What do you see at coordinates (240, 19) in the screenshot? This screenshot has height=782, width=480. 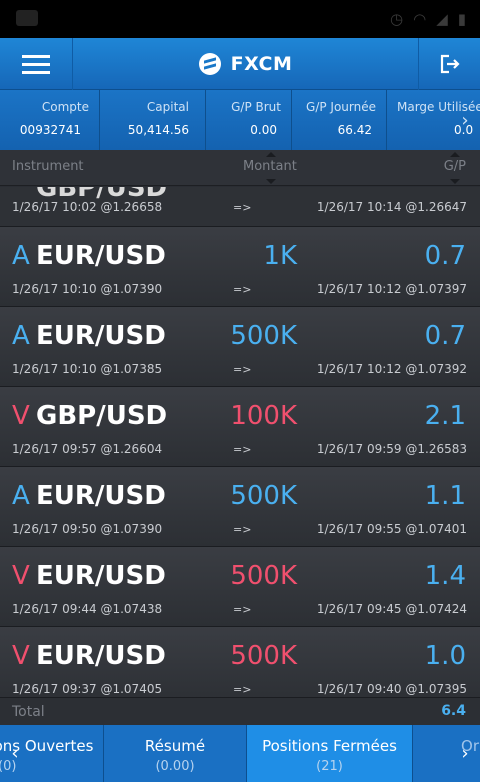 I see `status-bar: ◷ ◠ ◢ ▮` at bounding box center [240, 19].